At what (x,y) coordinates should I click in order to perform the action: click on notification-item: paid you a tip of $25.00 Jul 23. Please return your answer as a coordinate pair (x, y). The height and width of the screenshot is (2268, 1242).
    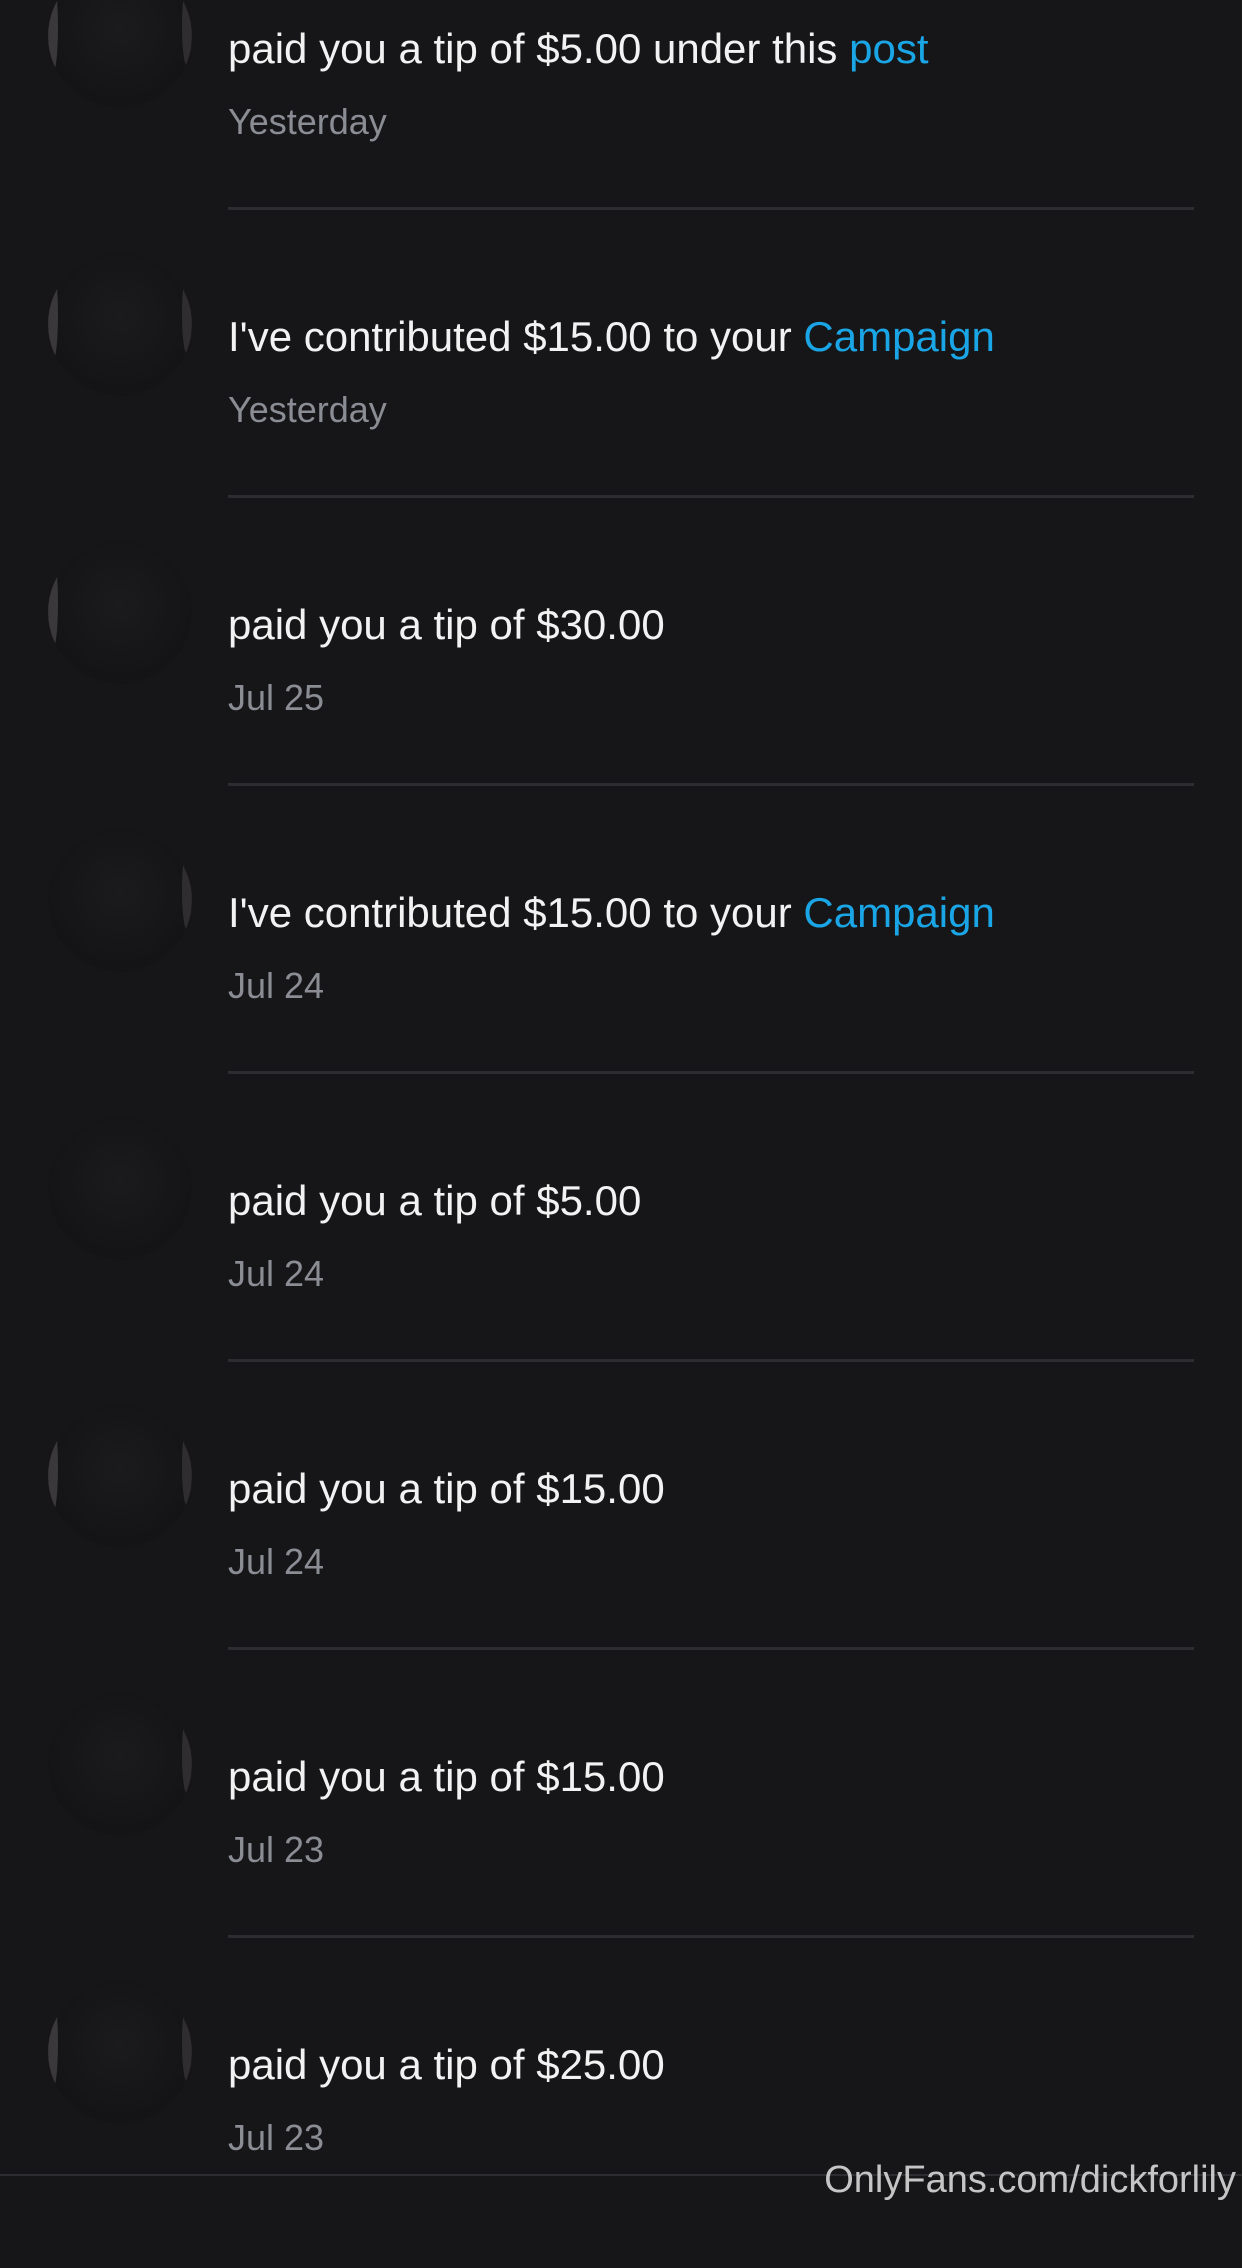
    Looking at the image, I should click on (621, 2124).